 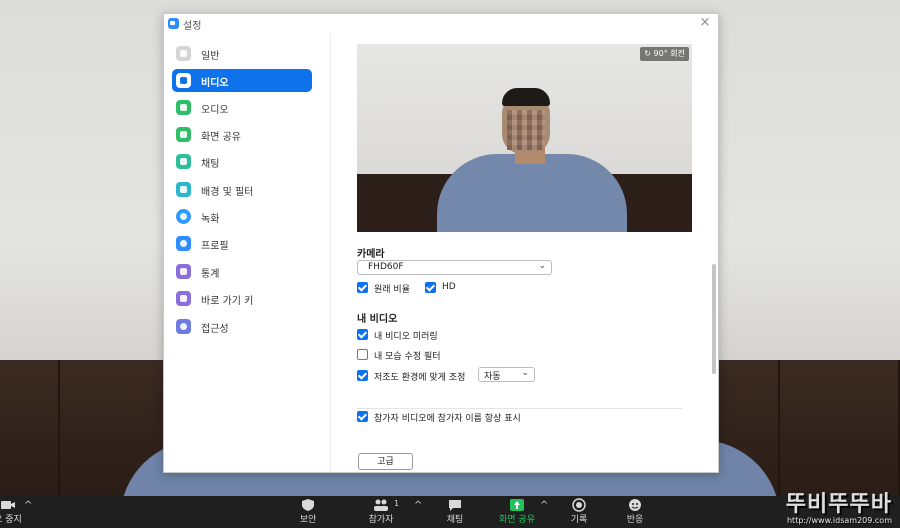 What do you see at coordinates (664, 54) in the screenshot?
I see `rotate-90-button: ↻ 90° 회전` at bounding box center [664, 54].